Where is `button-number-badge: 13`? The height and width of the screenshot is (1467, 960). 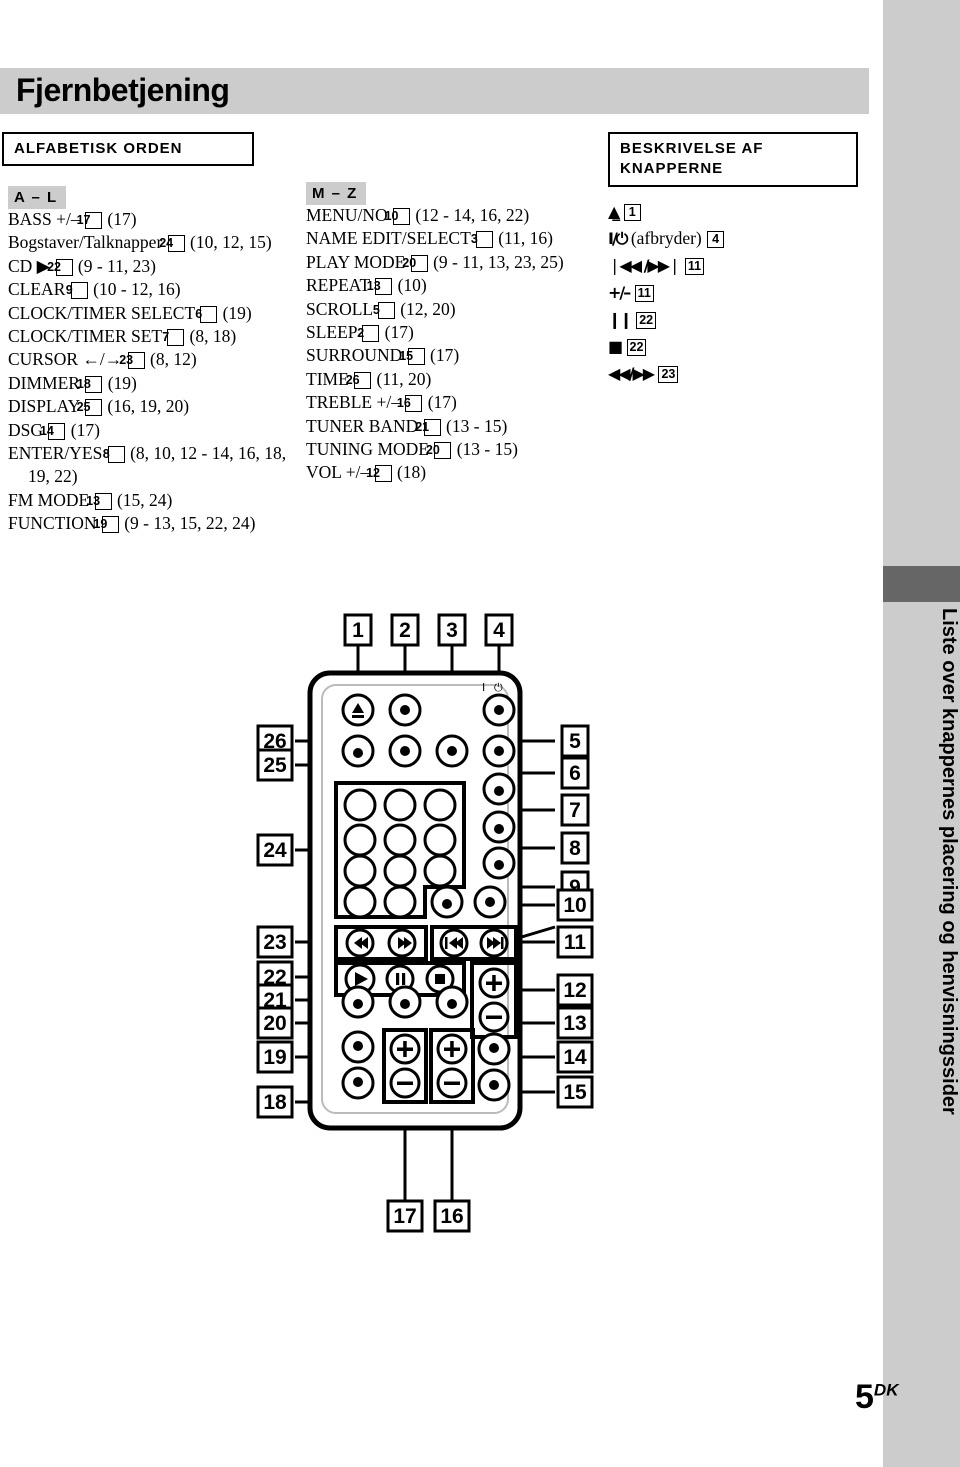 button-number-badge: 13 is located at coordinates (99, 501).